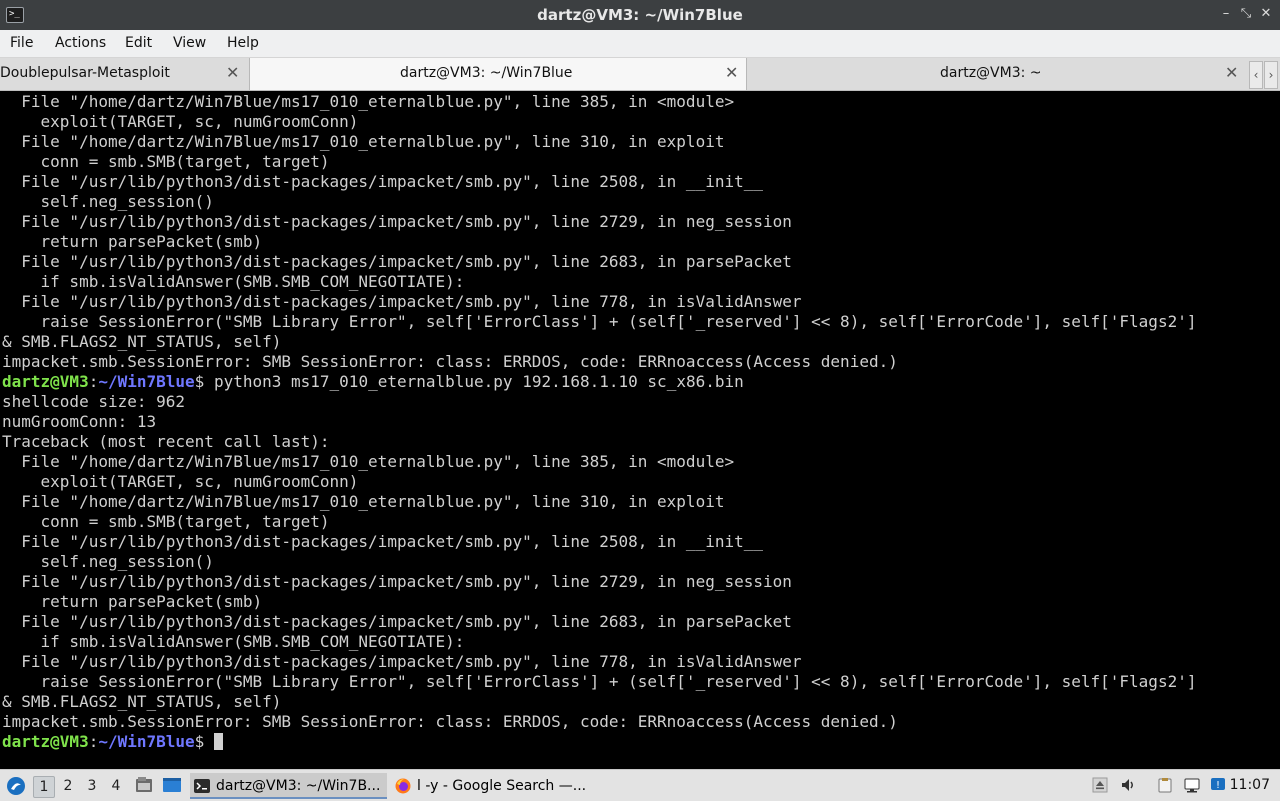 The height and width of the screenshot is (801, 1280). Describe the element at coordinates (991, 73) in the screenshot. I see `tab-label: dartz@VM3: ~` at that location.